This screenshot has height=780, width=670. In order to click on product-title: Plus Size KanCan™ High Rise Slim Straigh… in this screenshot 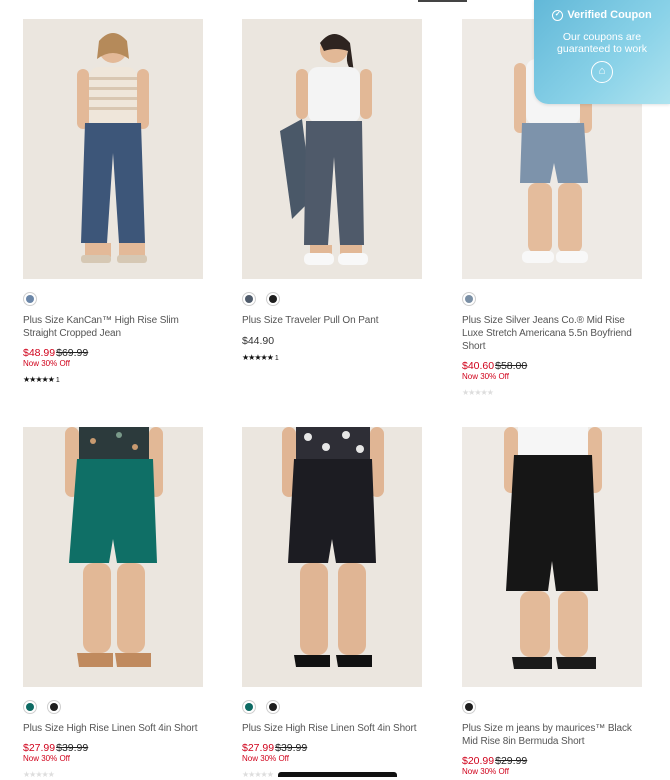, I will do `click(113, 327)`.